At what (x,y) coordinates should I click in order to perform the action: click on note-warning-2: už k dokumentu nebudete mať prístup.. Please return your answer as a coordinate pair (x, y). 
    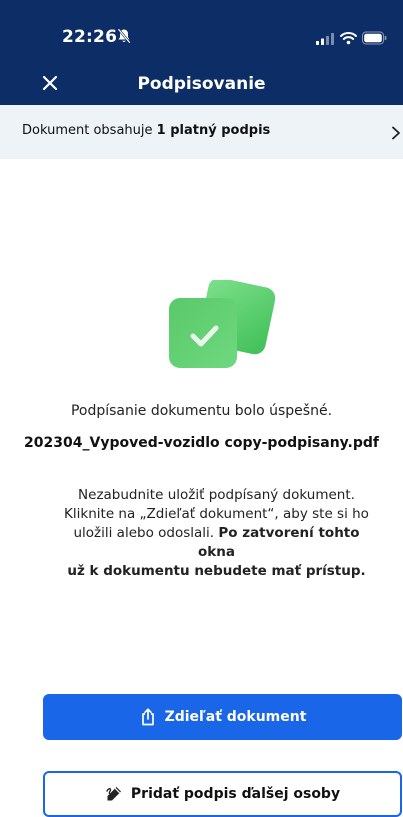
    Looking at the image, I should click on (216, 571).